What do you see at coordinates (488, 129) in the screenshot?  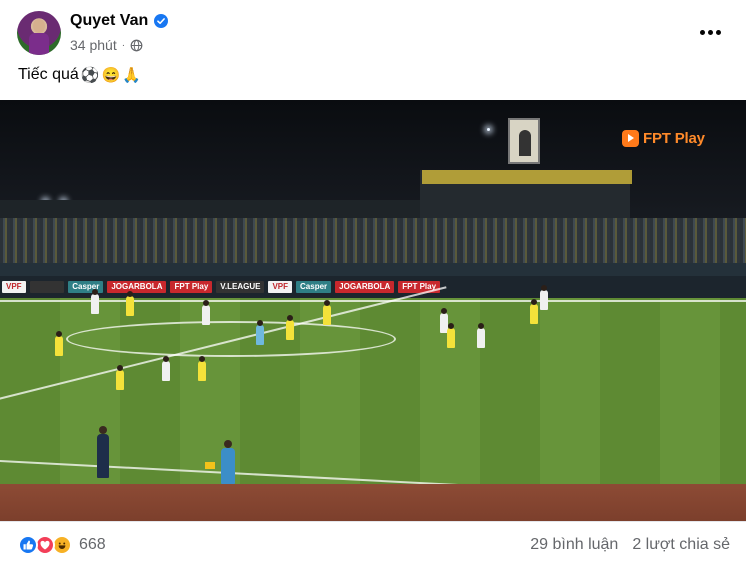 I see `floodlight` at bounding box center [488, 129].